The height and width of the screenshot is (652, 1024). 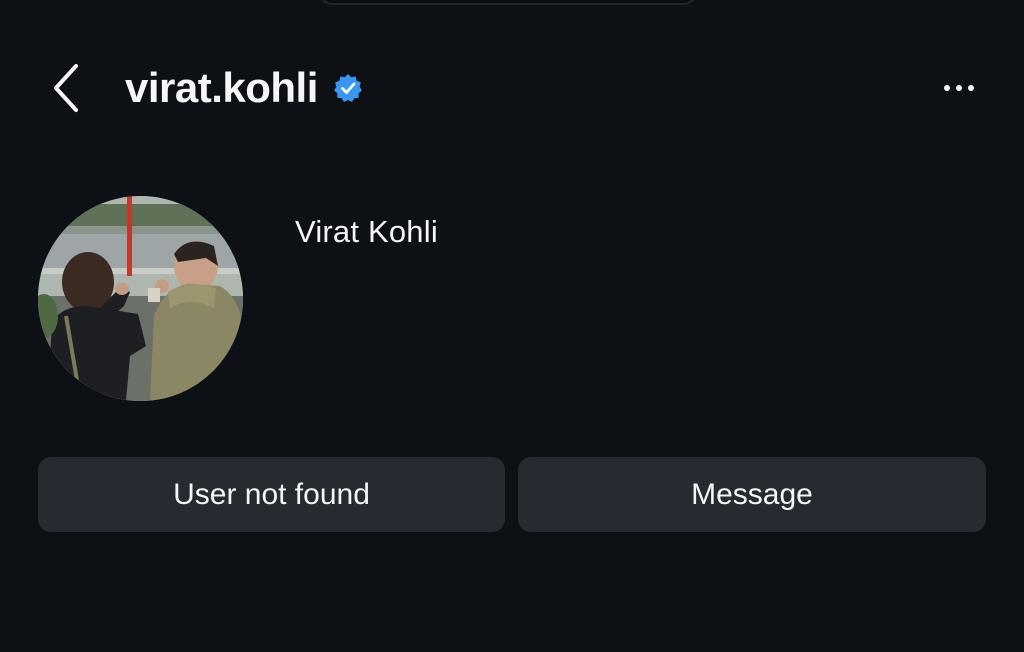 I want to click on profile-photo, so click(x=140, y=298).